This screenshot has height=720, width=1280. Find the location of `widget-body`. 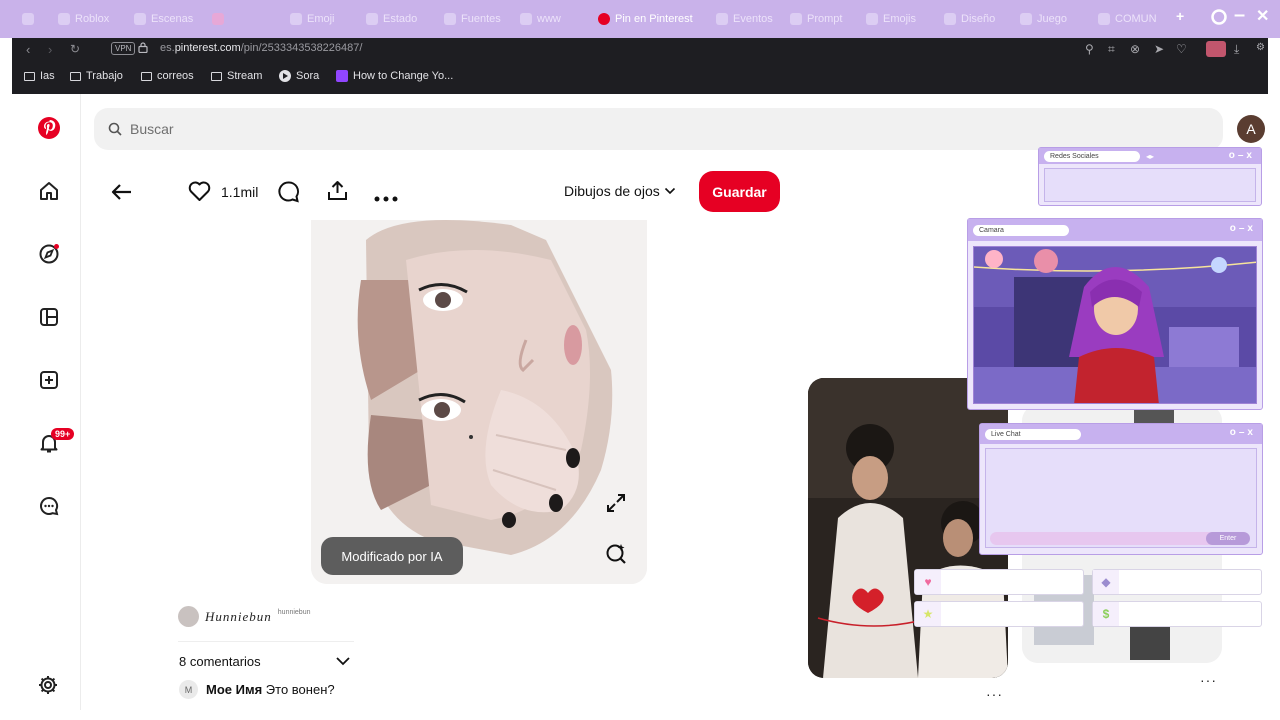

widget-body is located at coordinates (1150, 185).